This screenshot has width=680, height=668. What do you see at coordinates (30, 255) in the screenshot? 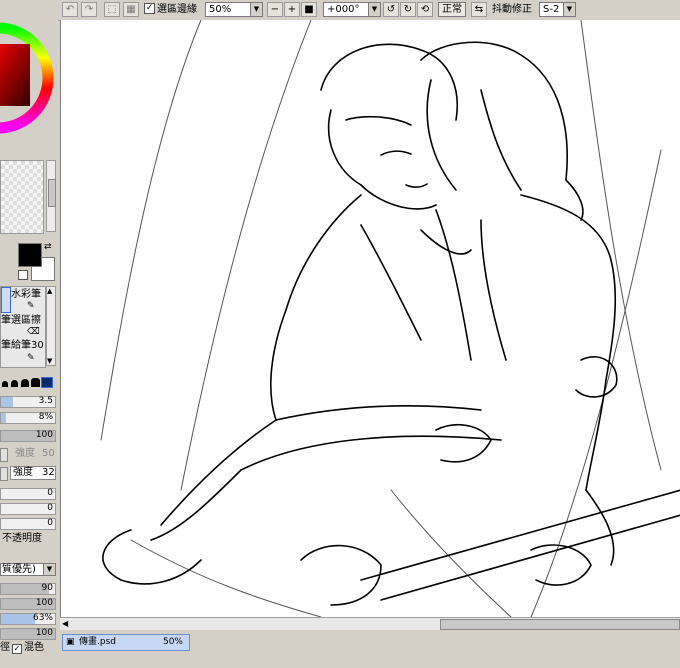
I see `primary-color` at bounding box center [30, 255].